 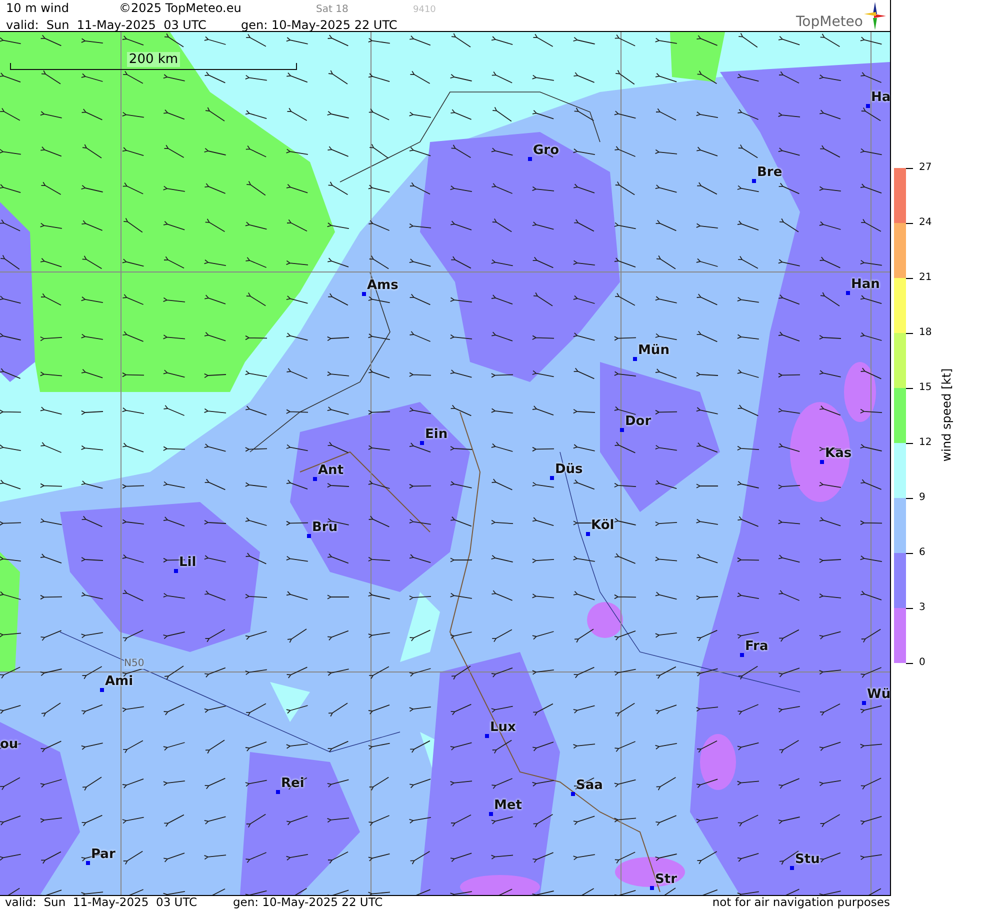 What do you see at coordinates (922, 663) in the screenshot?
I see `tick-label: 0` at bounding box center [922, 663].